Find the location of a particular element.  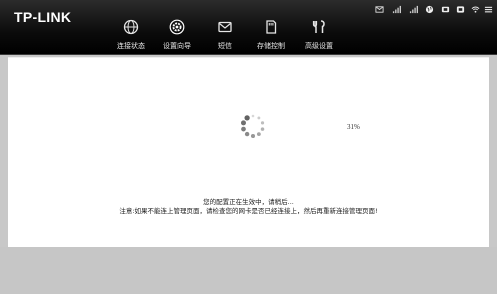

nav-item-label: 高级设置 is located at coordinates (319, 46).